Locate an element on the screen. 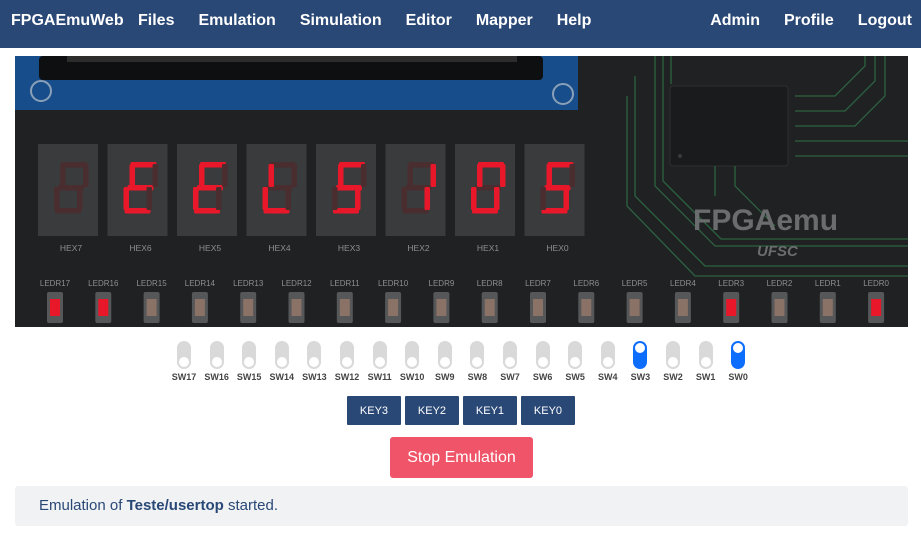  switch-label: SW13 is located at coordinates (314, 377).